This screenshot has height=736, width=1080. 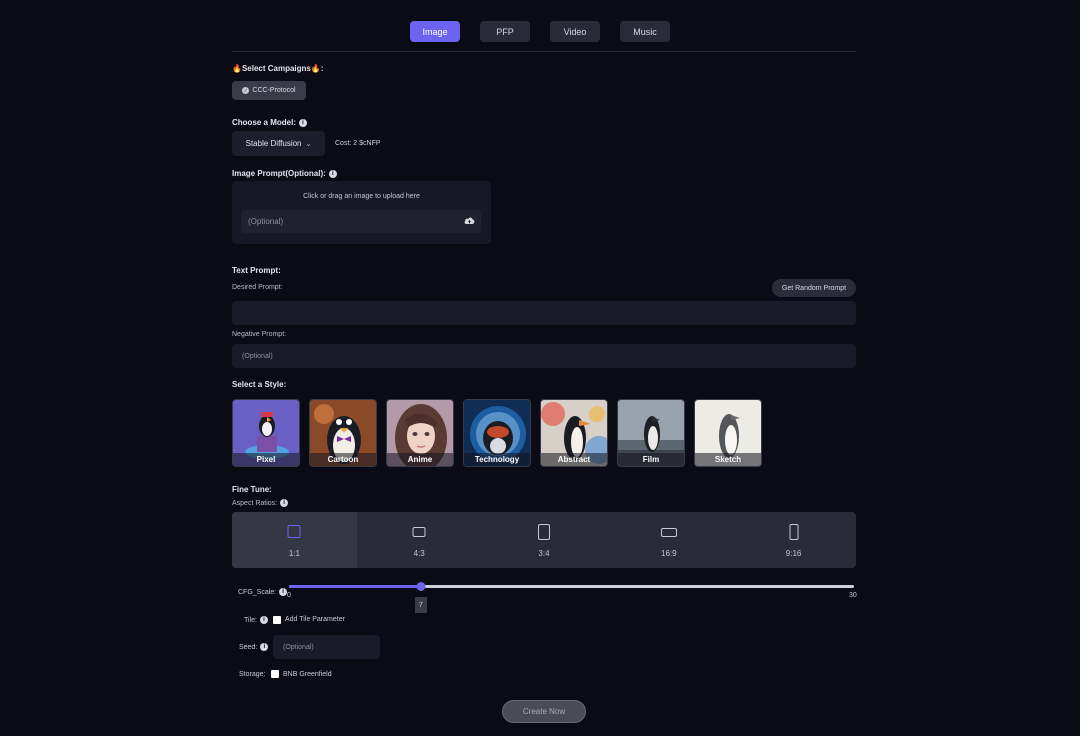 What do you see at coordinates (257, 287) in the screenshot?
I see `desired-prompt-label: Desired Prompt:` at bounding box center [257, 287].